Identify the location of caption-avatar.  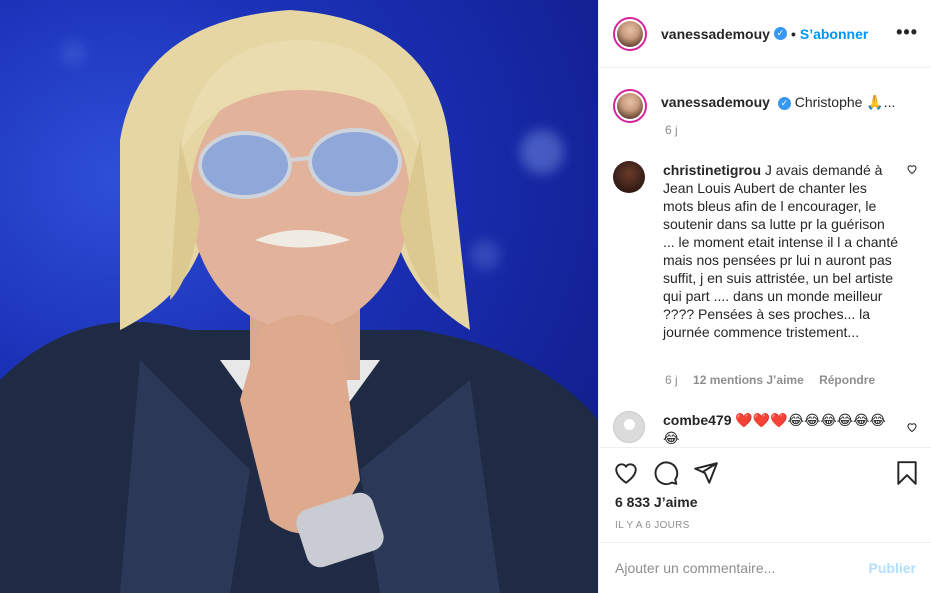
(630, 106).